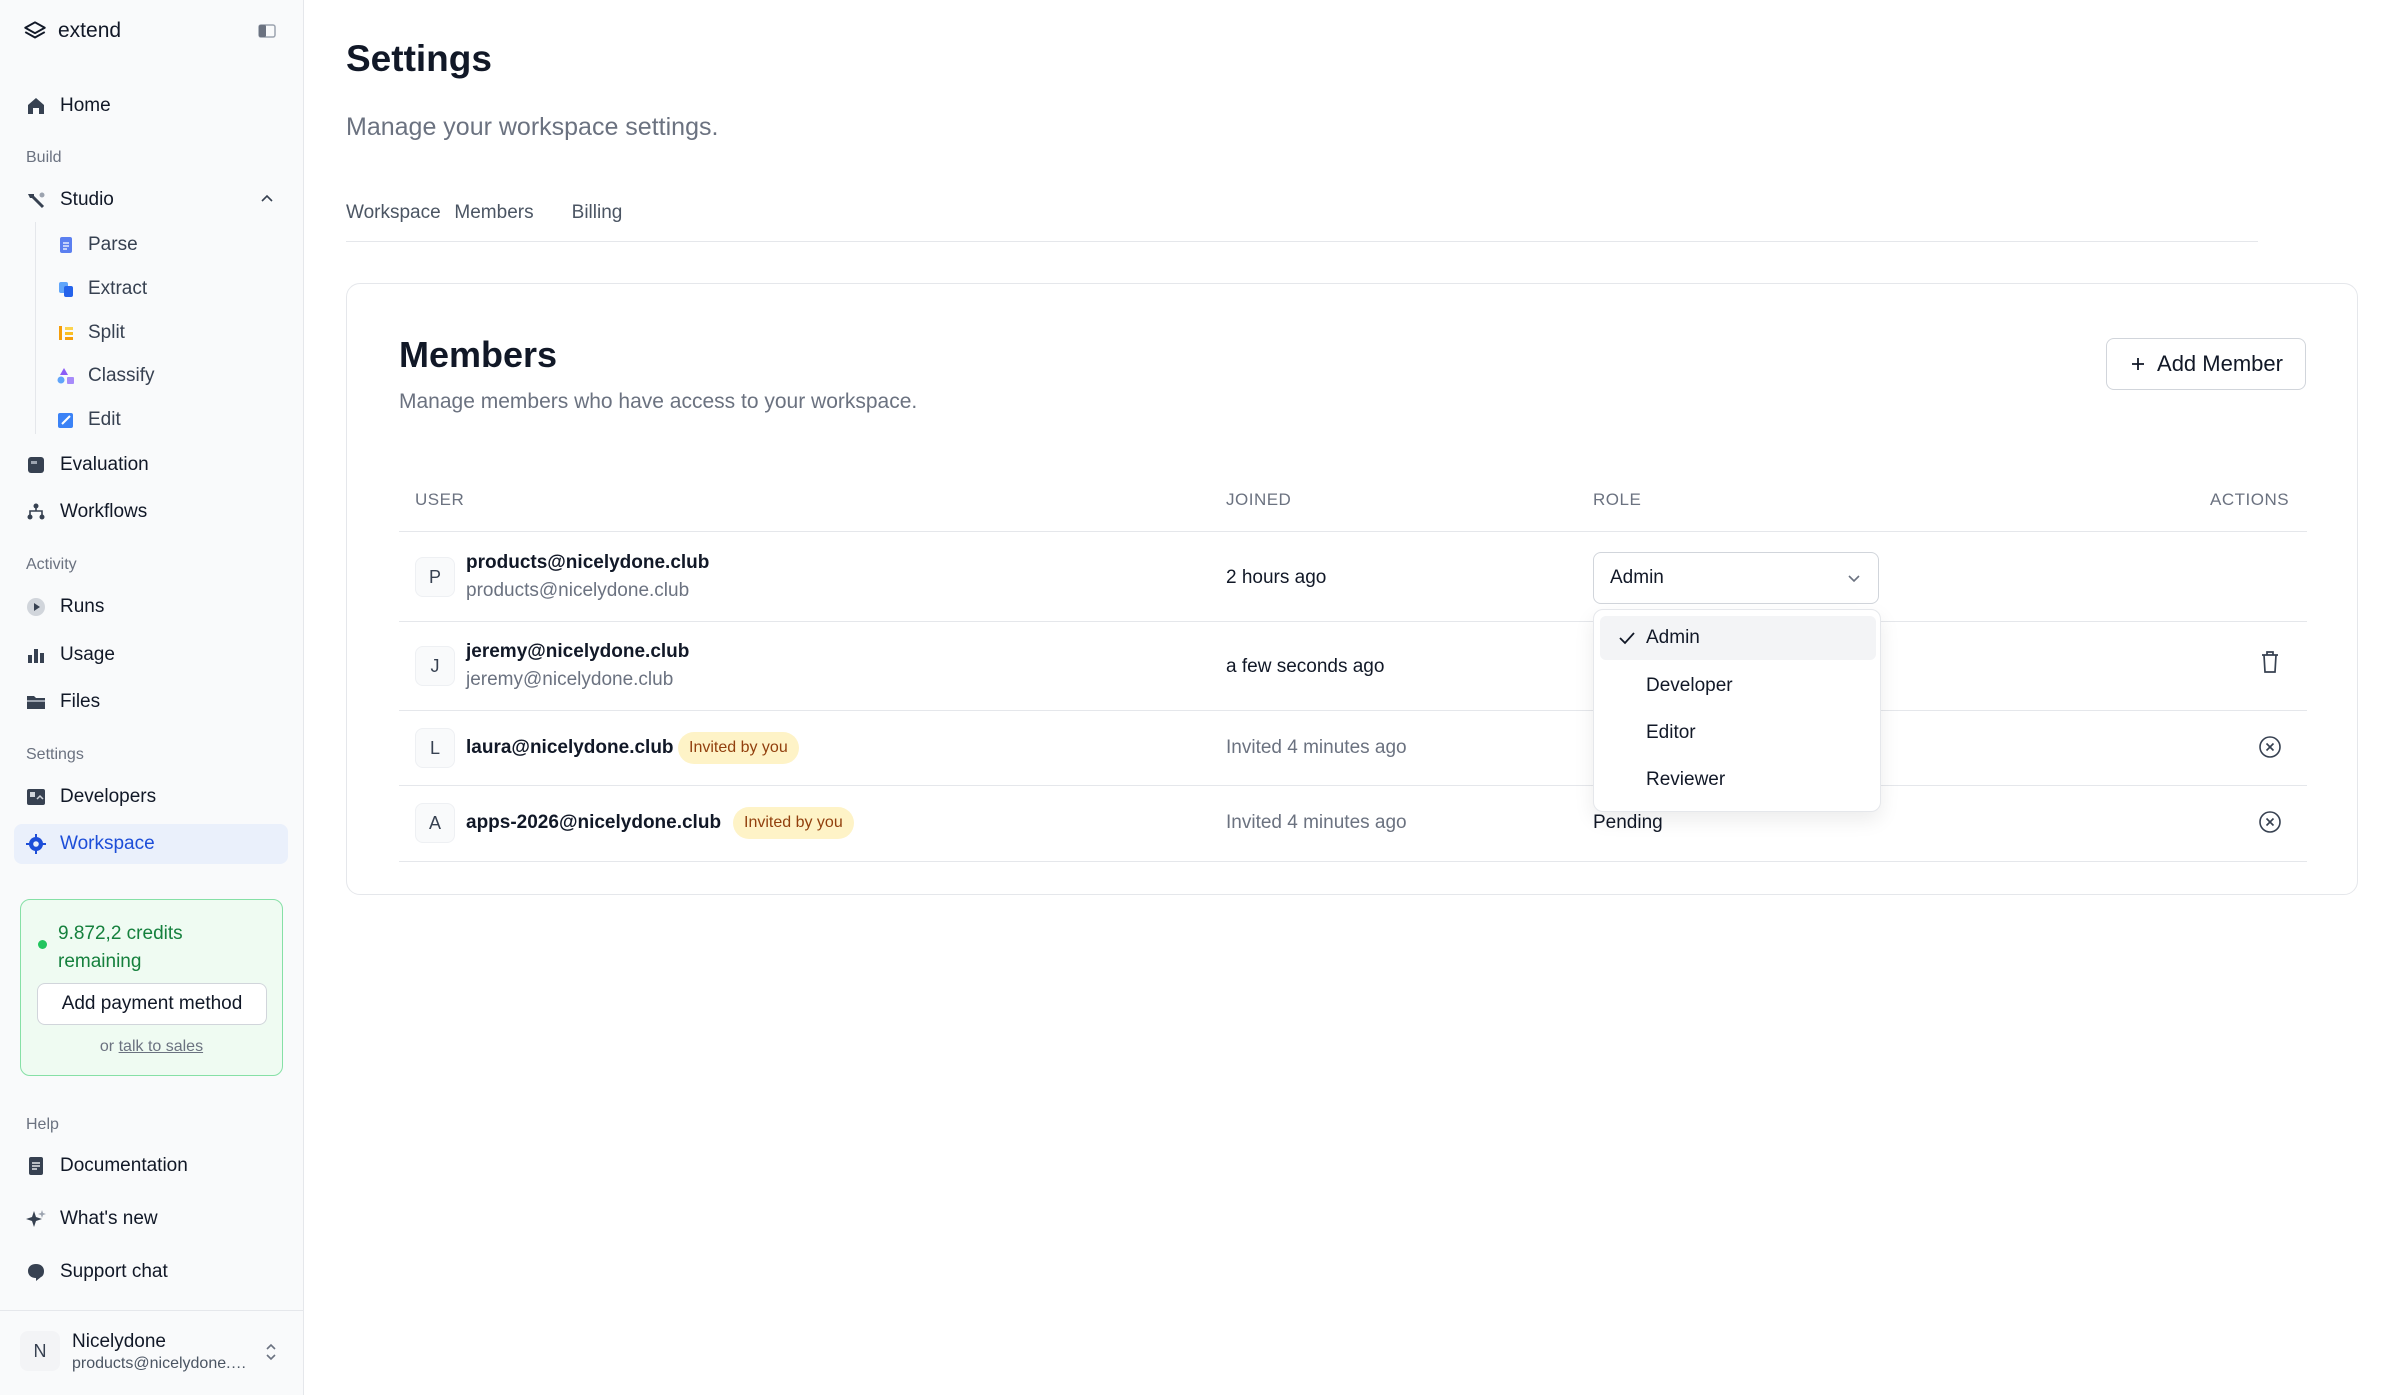 This screenshot has height=1395, width=2400. I want to click on sidebar-item-runs: Runs, so click(151, 607).